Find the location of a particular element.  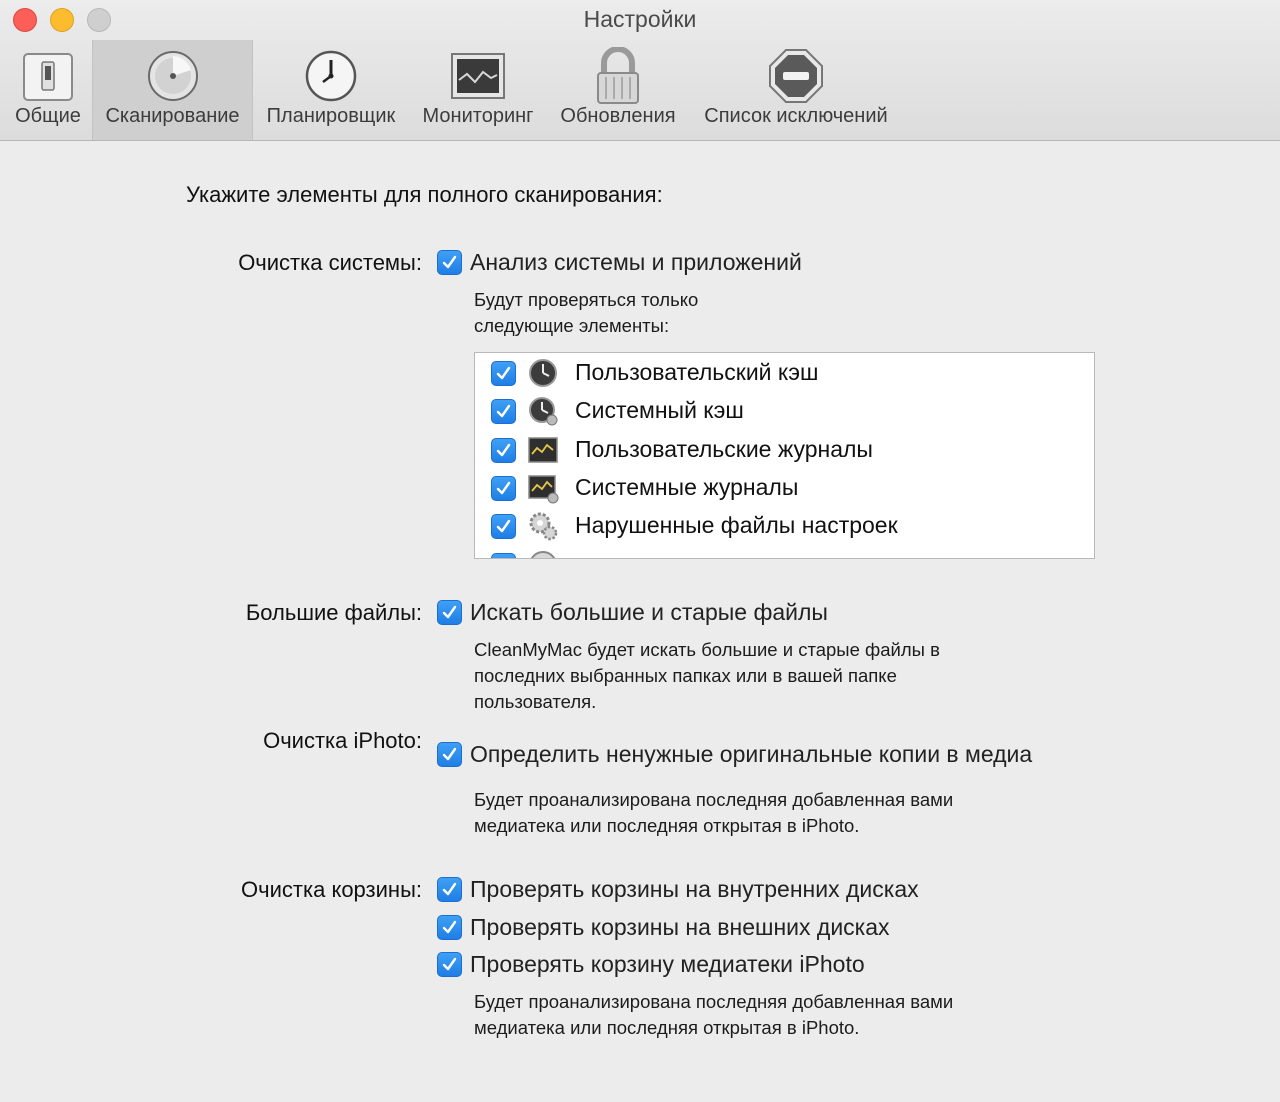

large-files-checkbox is located at coordinates (449, 612).